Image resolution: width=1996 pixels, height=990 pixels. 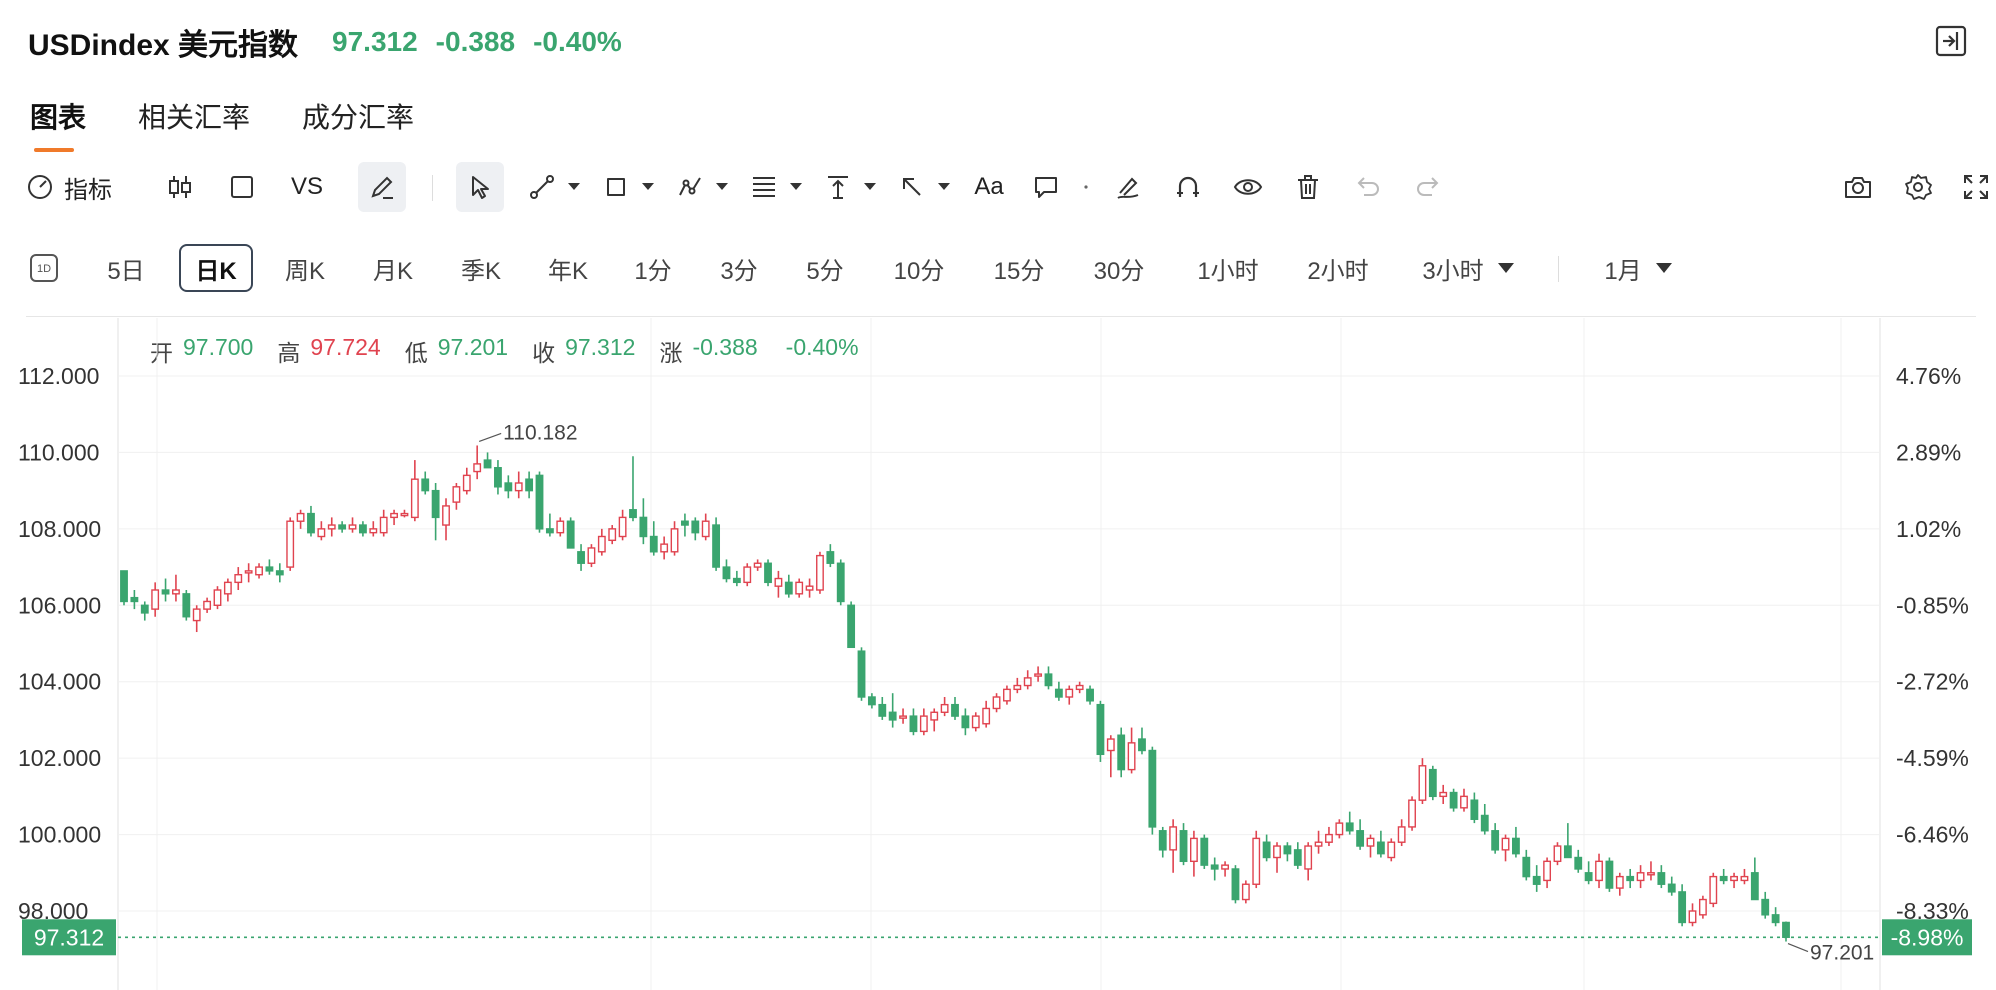 I want to click on y-pct-tick-label: 2.89%, so click(x=1928, y=452).